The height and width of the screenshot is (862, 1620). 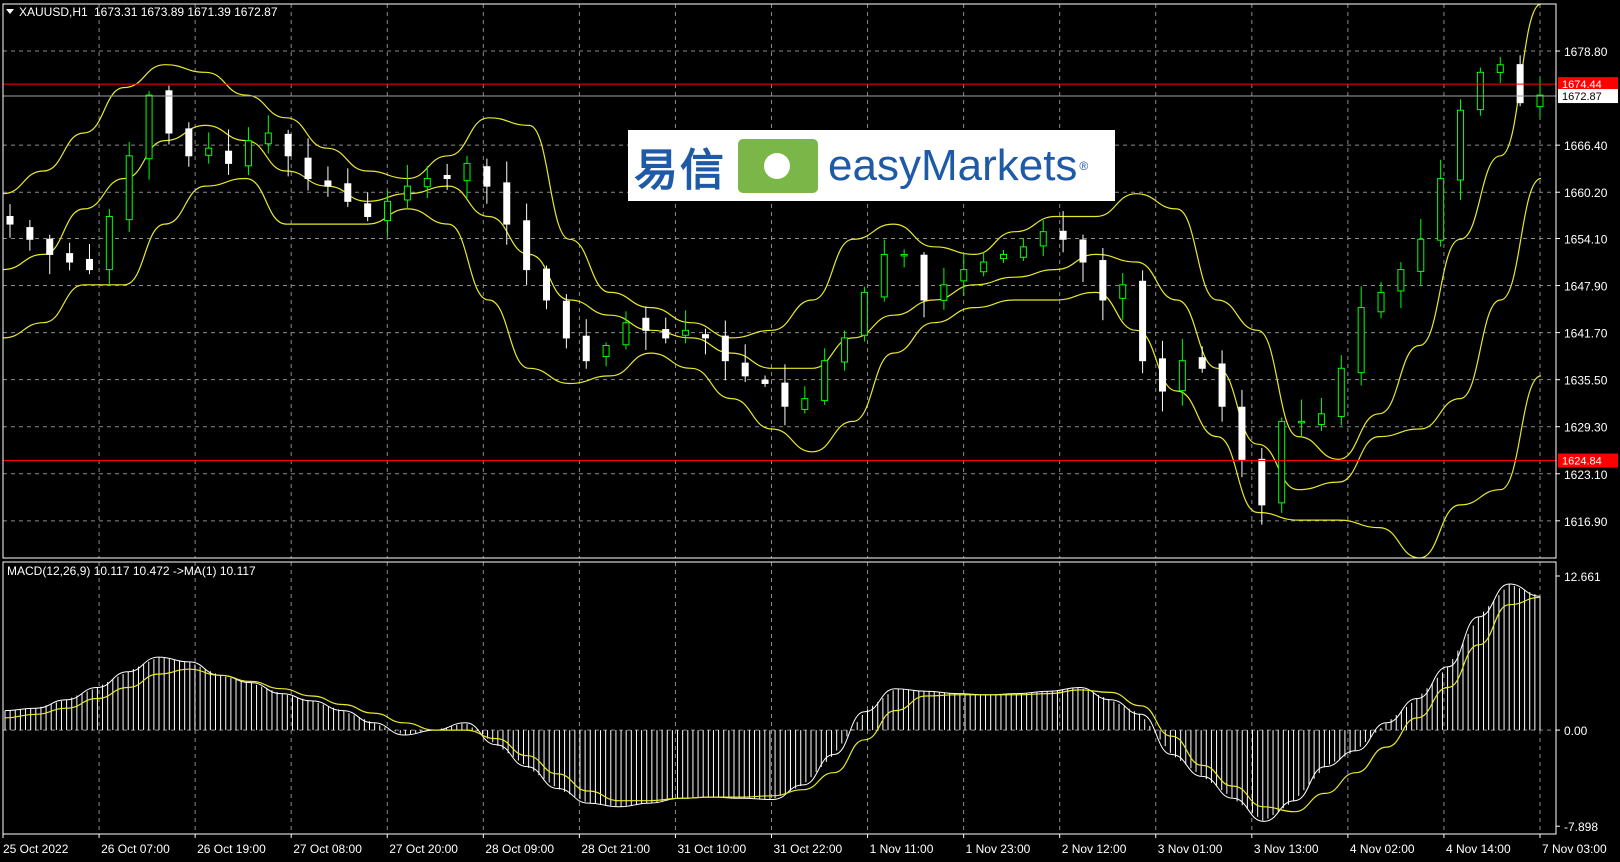 What do you see at coordinates (711, 849) in the screenshot?
I see `time-label: 31 Oct 10:00` at bounding box center [711, 849].